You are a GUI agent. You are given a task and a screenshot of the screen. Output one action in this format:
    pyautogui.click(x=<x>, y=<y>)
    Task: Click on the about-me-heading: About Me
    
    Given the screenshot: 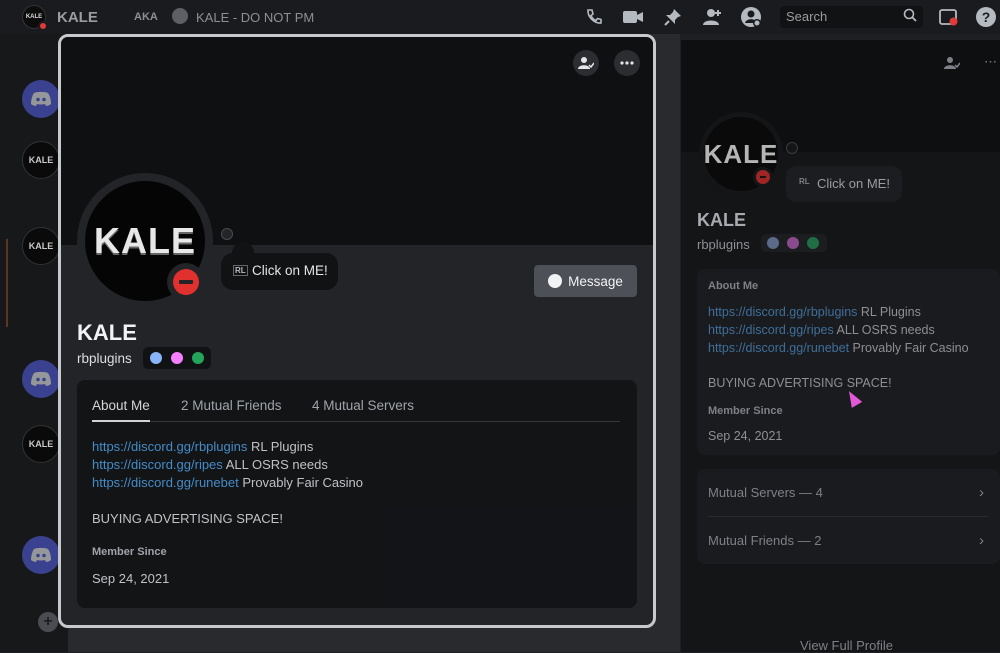 What is the action you would take?
    pyautogui.click(x=733, y=286)
    